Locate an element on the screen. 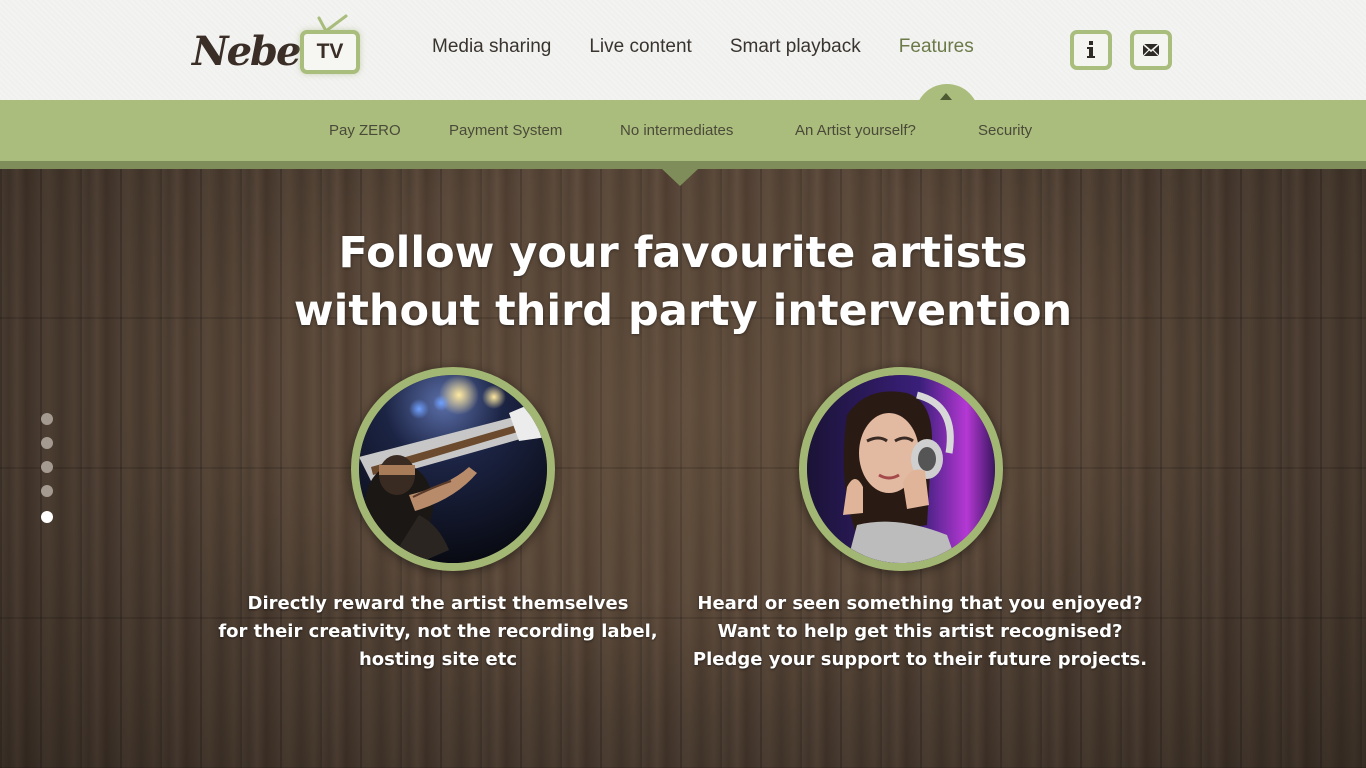  caret-down-icon is located at coordinates (680, 177).